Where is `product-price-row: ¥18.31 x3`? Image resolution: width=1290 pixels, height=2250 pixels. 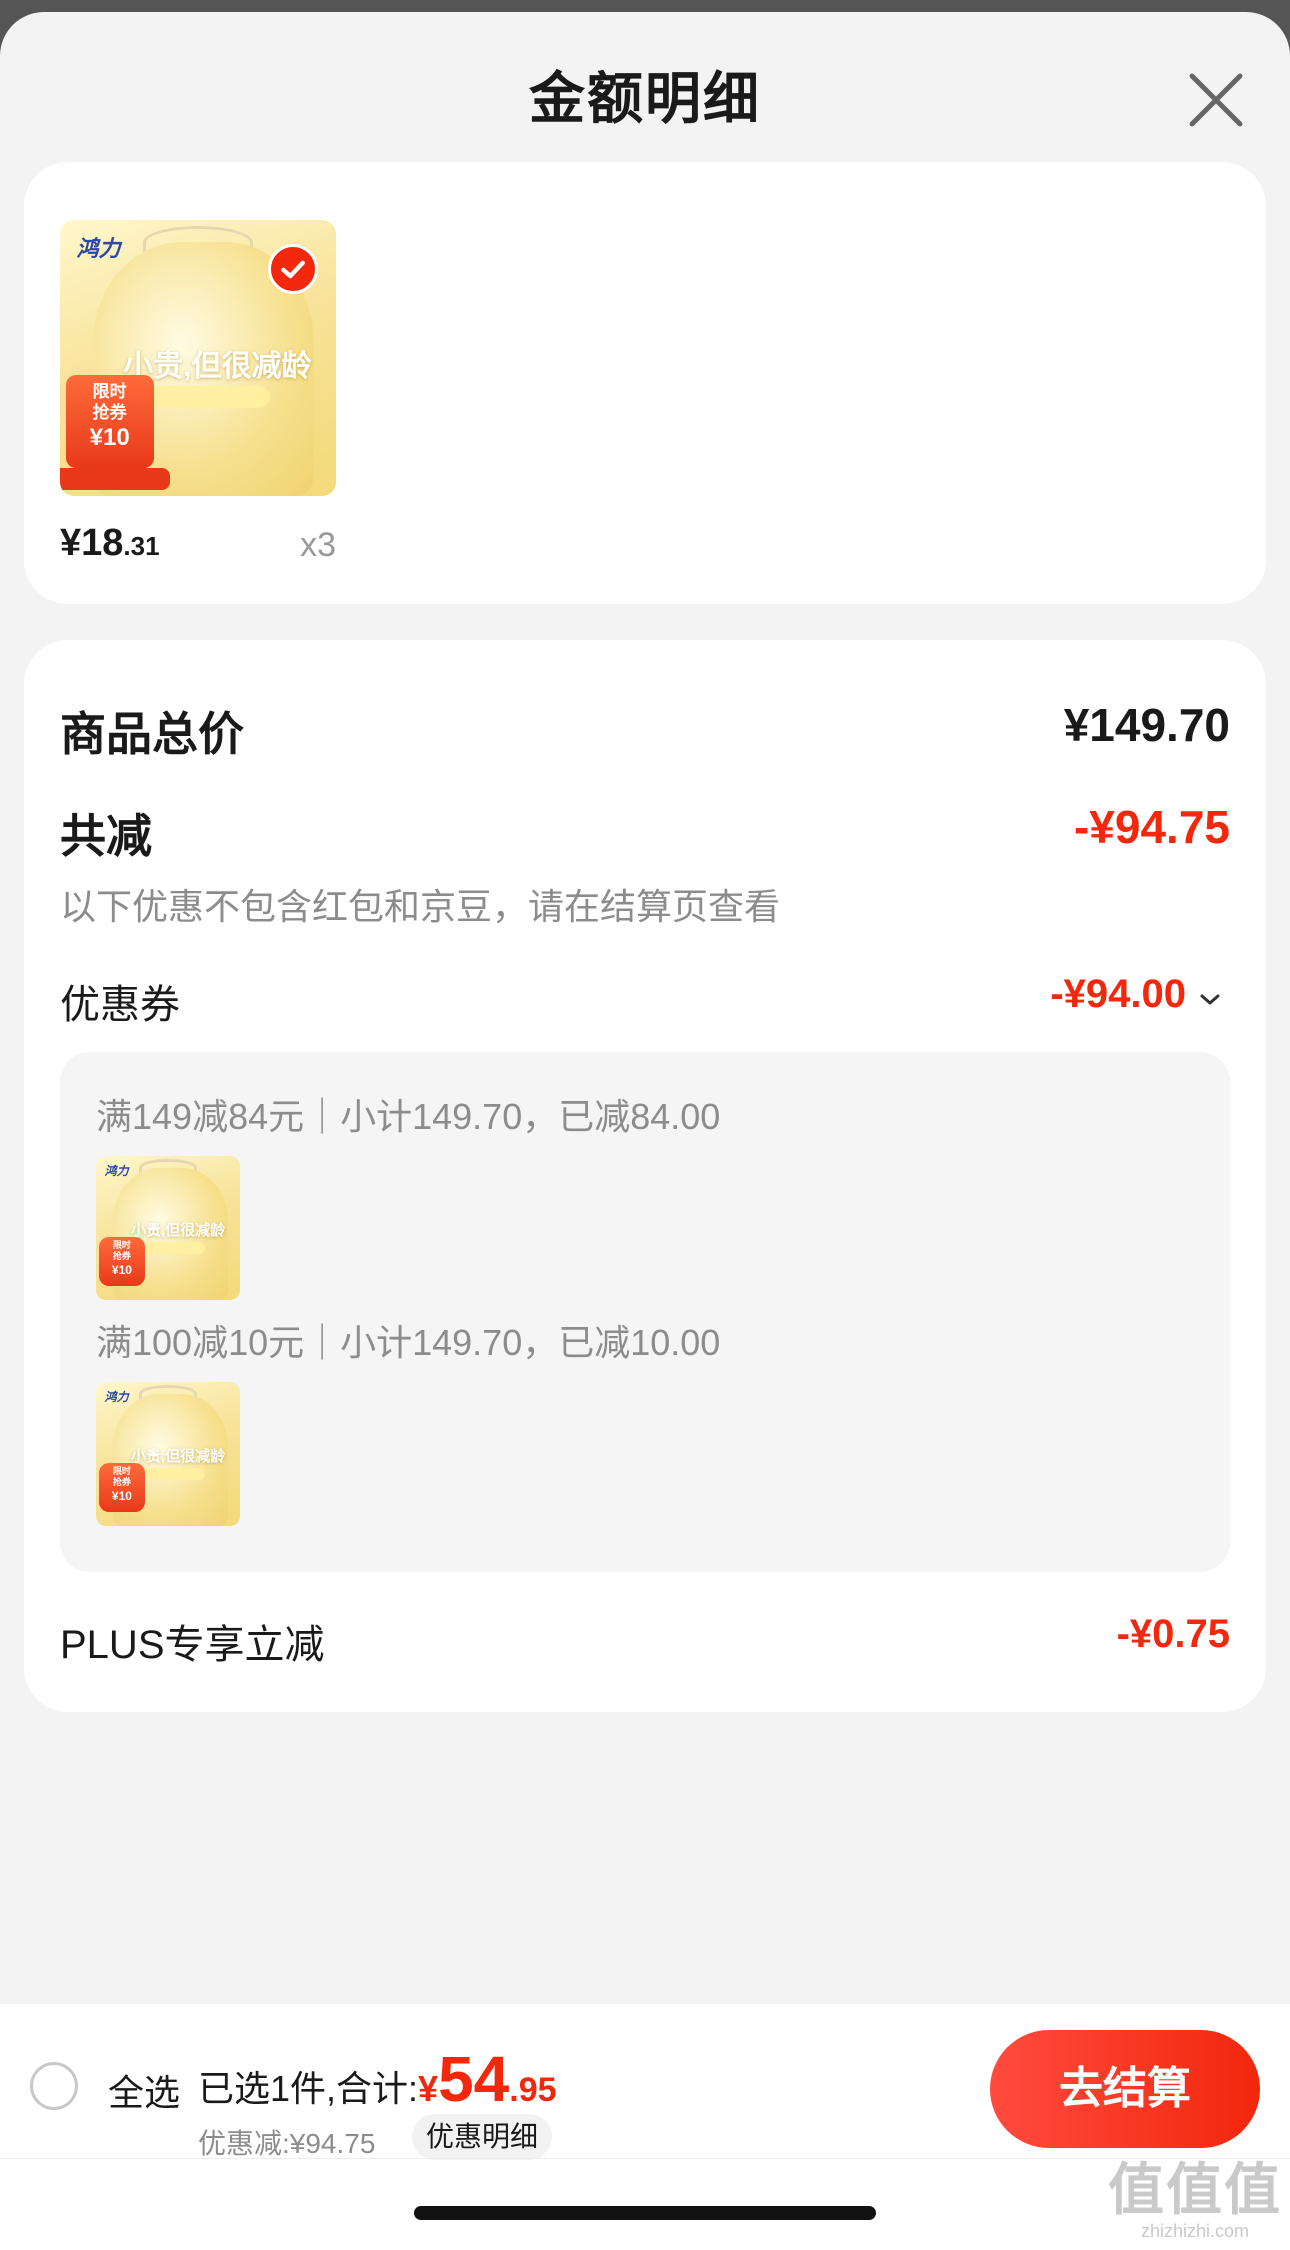
product-price-row: ¥18.31 x3 is located at coordinates (198, 550).